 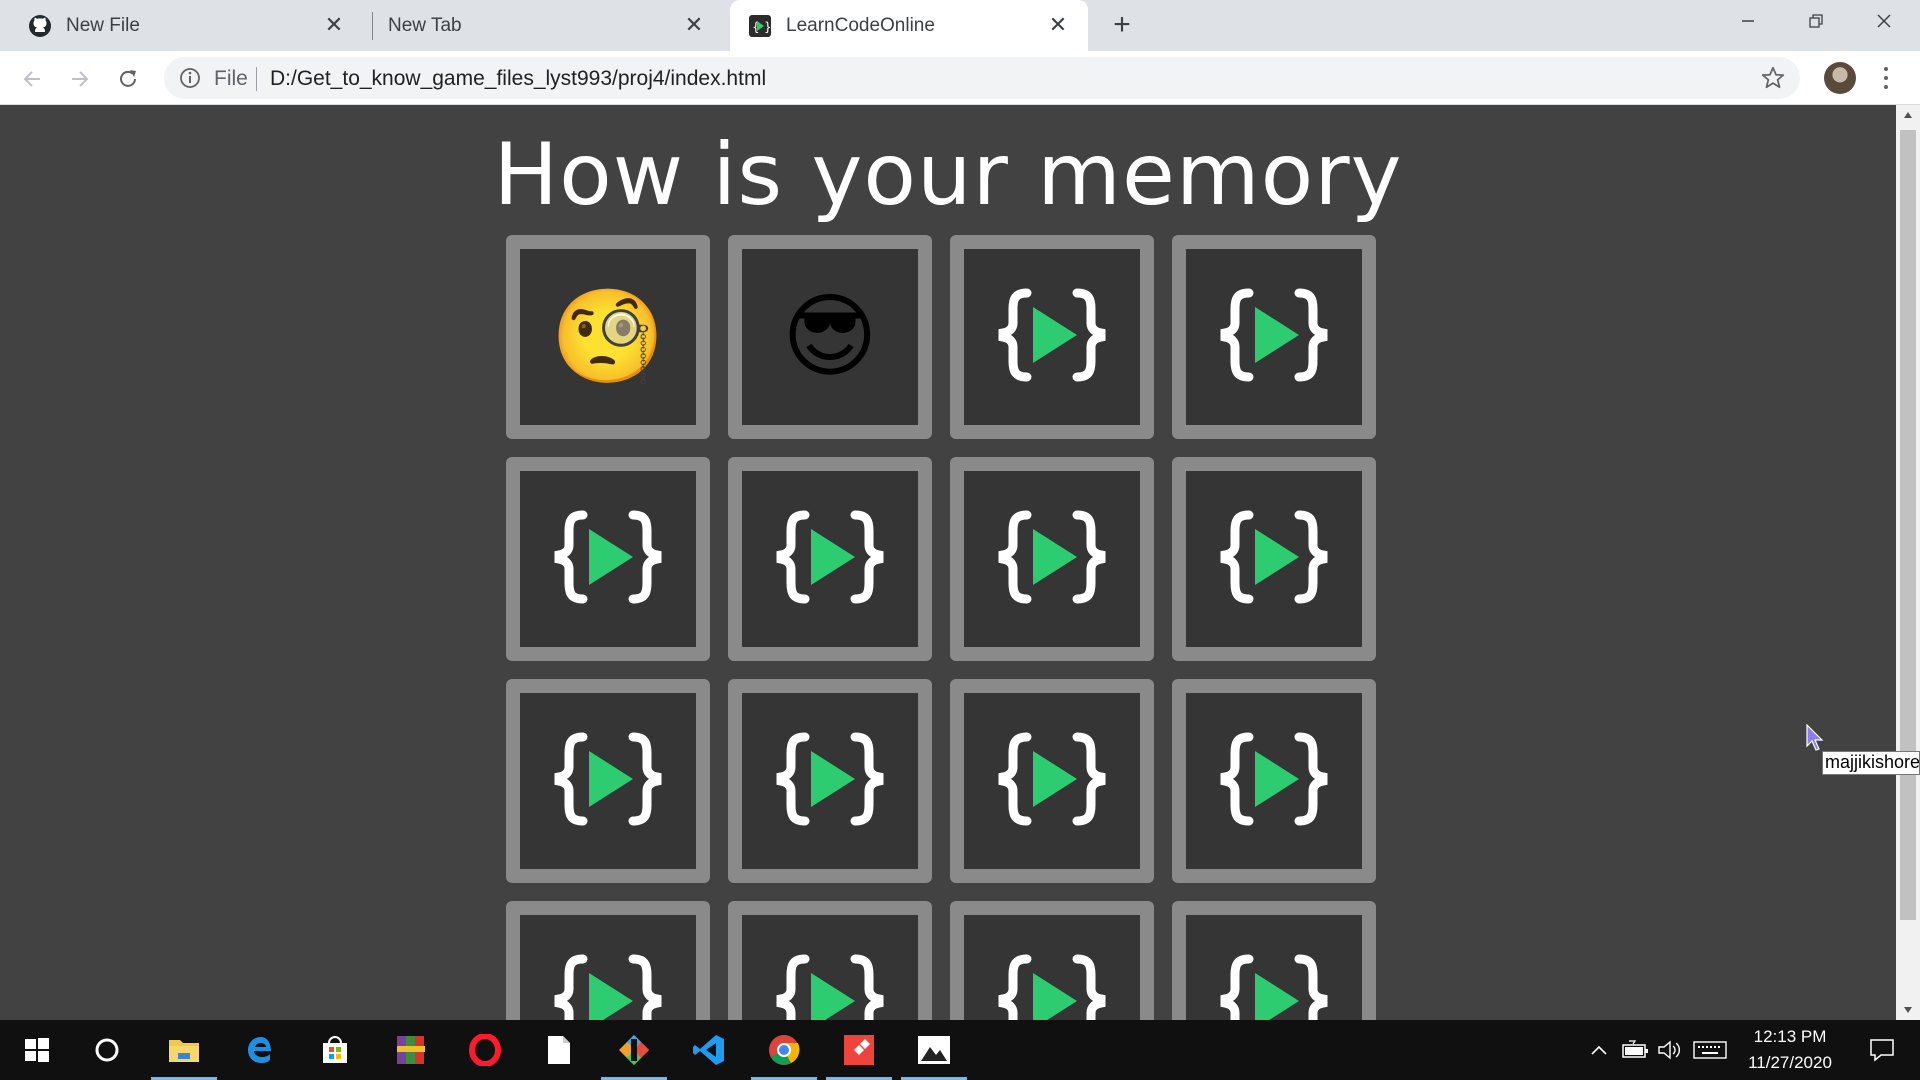 What do you see at coordinates (372, 26) in the screenshot?
I see `tab-separator` at bounding box center [372, 26].